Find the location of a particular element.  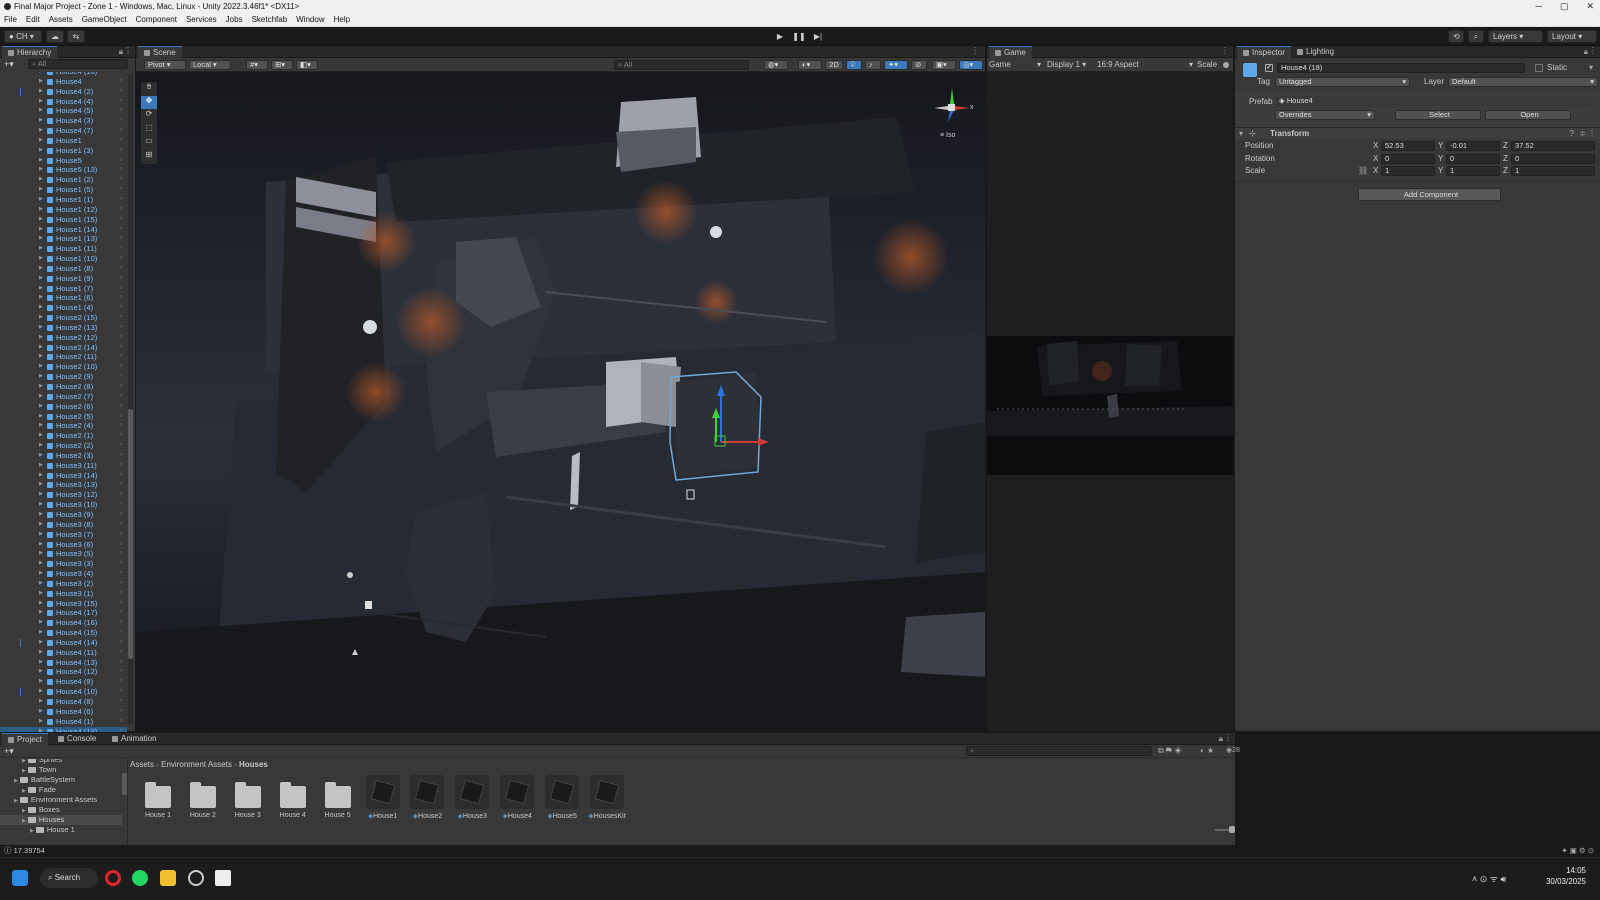

hierarchy-item: ▶ House1 (6) › is located at coordinates (63, 298).